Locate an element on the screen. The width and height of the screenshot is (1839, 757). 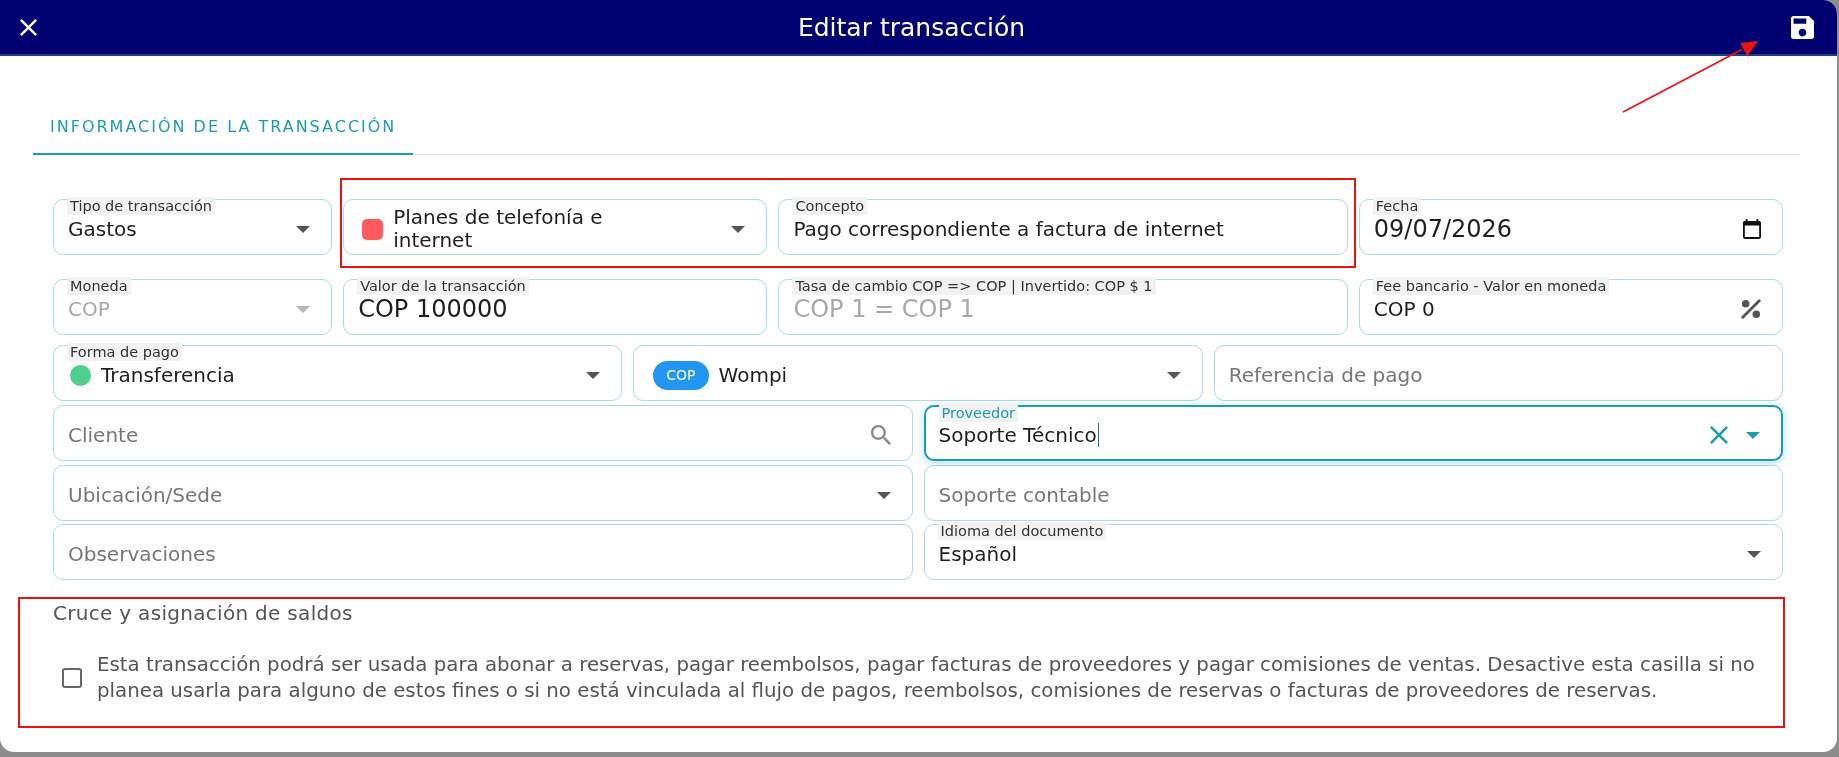
field-label: Moneda is located at coordinates (99, 286).